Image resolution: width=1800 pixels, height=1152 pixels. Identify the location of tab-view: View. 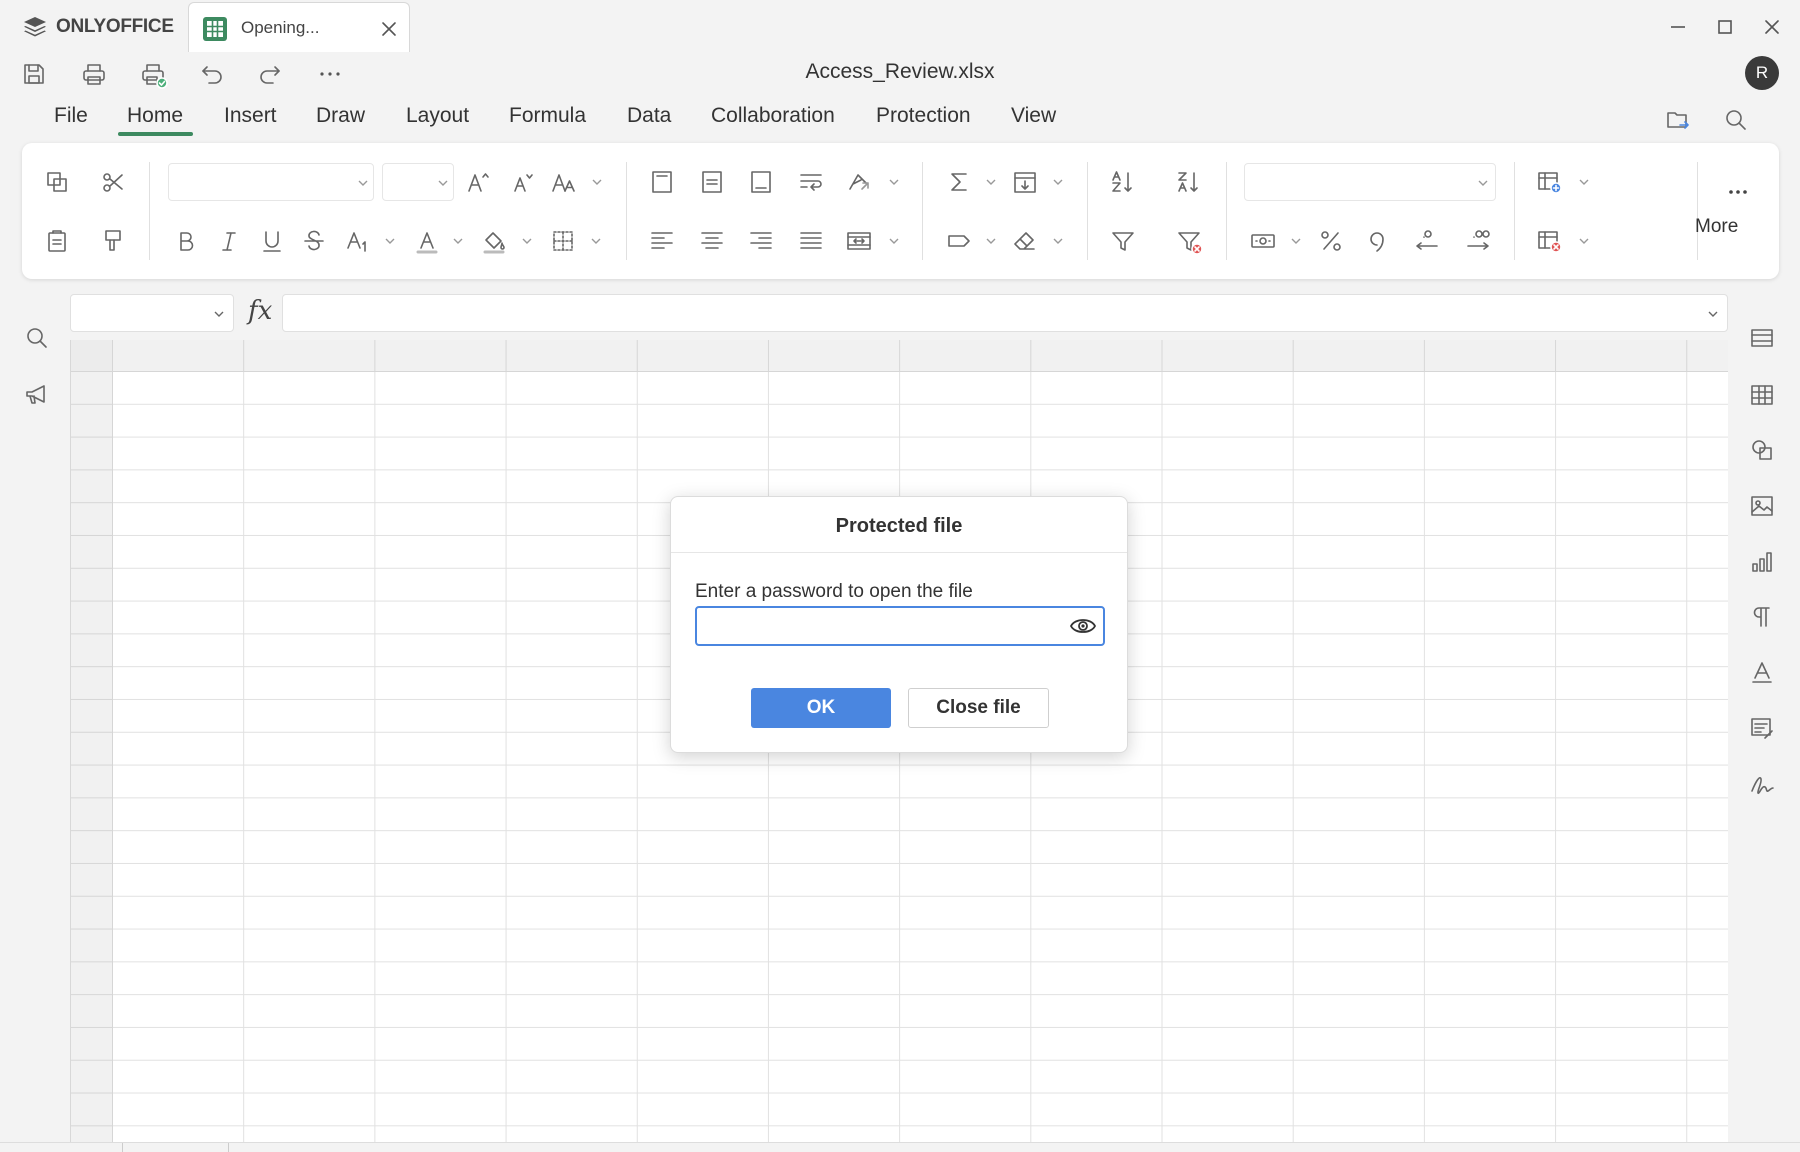
(1033, 116).